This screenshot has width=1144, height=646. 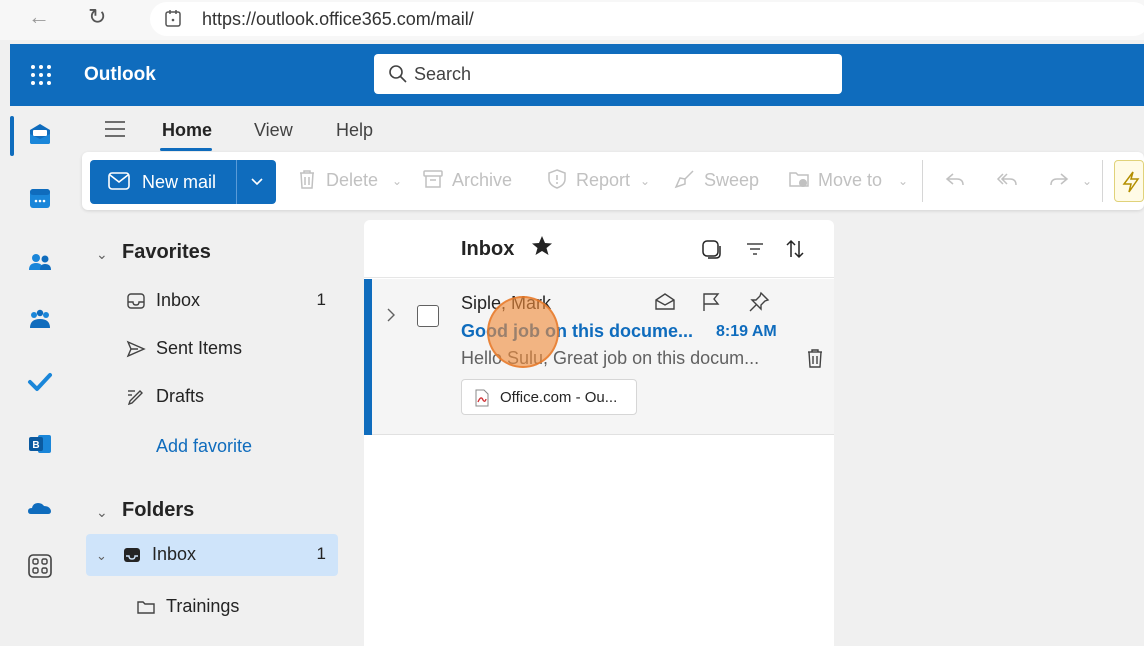 I want to click on groups-app-icon, so click(x=40, y=320).